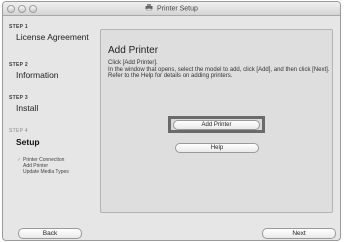  Describe the element at coordinates (217, 148) in the screenshot. I see `help-button: Help` at that location.